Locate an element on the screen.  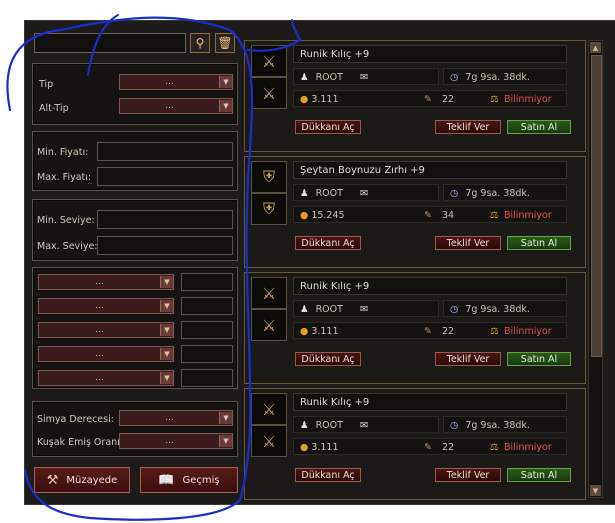
max-level-field is located at coordinates (165, 245).